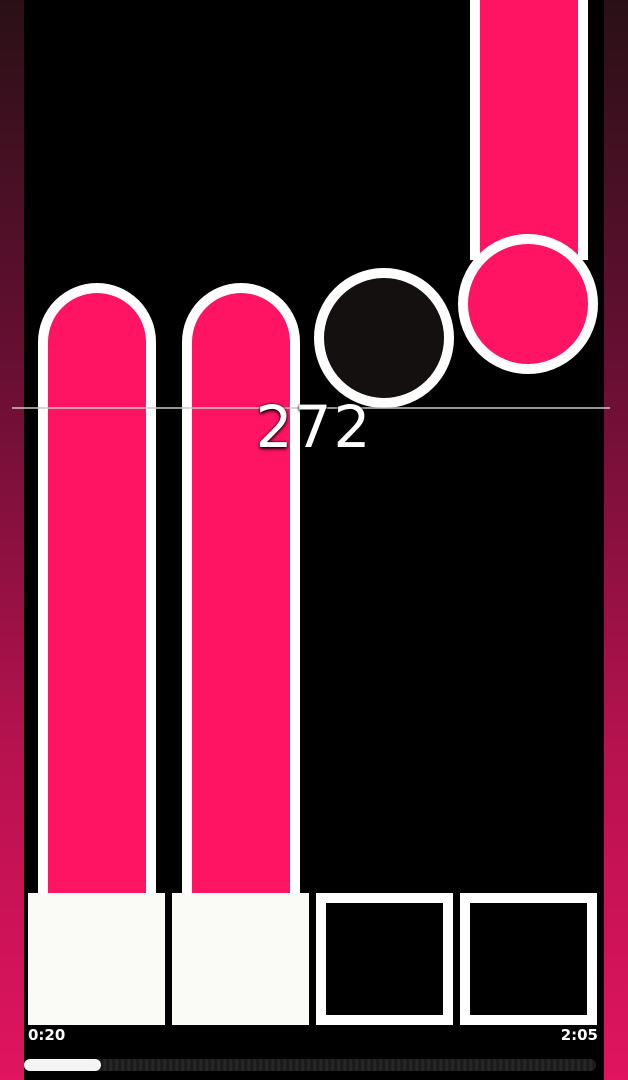 Image resolution: width=628 pixels, height=1080 pixels. Describe the element at coordinates (12, 540) in the screenshot. I see `left-side-border` at that location.